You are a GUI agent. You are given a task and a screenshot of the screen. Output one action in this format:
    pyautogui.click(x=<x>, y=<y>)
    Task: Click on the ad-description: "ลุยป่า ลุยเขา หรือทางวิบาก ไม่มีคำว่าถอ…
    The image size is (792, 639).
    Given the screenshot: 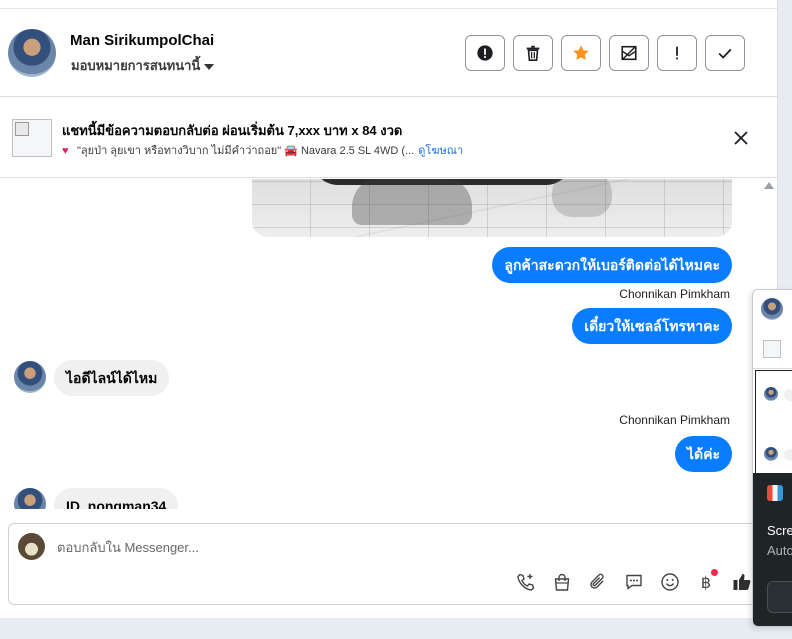 What is the action you would take?
    pyautogui.click(x=246, y=151)
    